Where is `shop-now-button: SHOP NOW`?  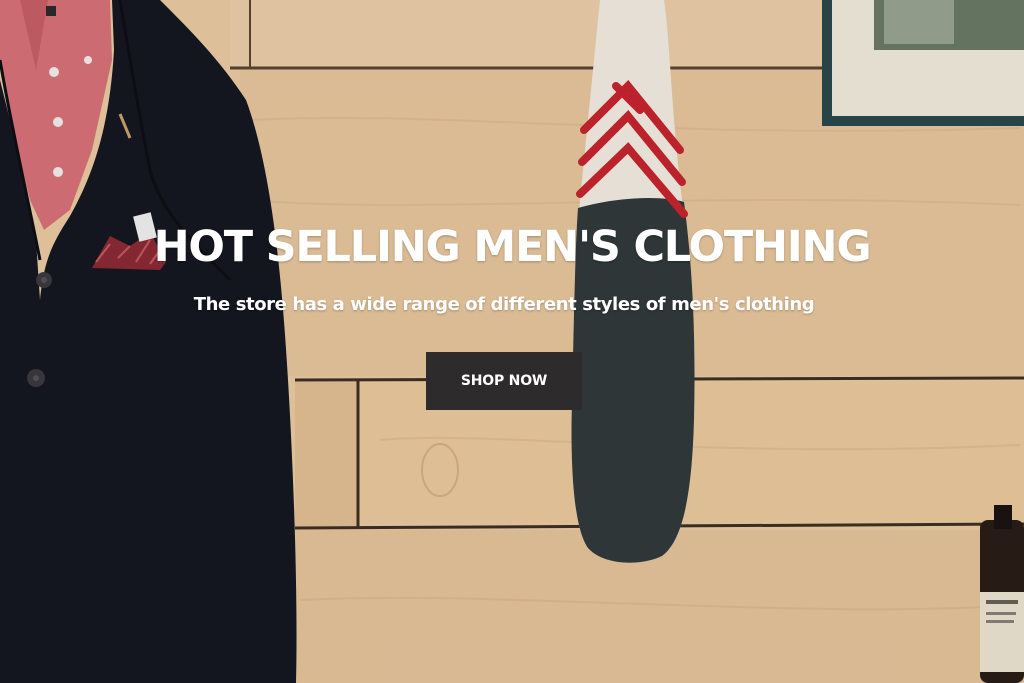 shop-now-button: SHOP NOW is located at coordinates (504, 381).